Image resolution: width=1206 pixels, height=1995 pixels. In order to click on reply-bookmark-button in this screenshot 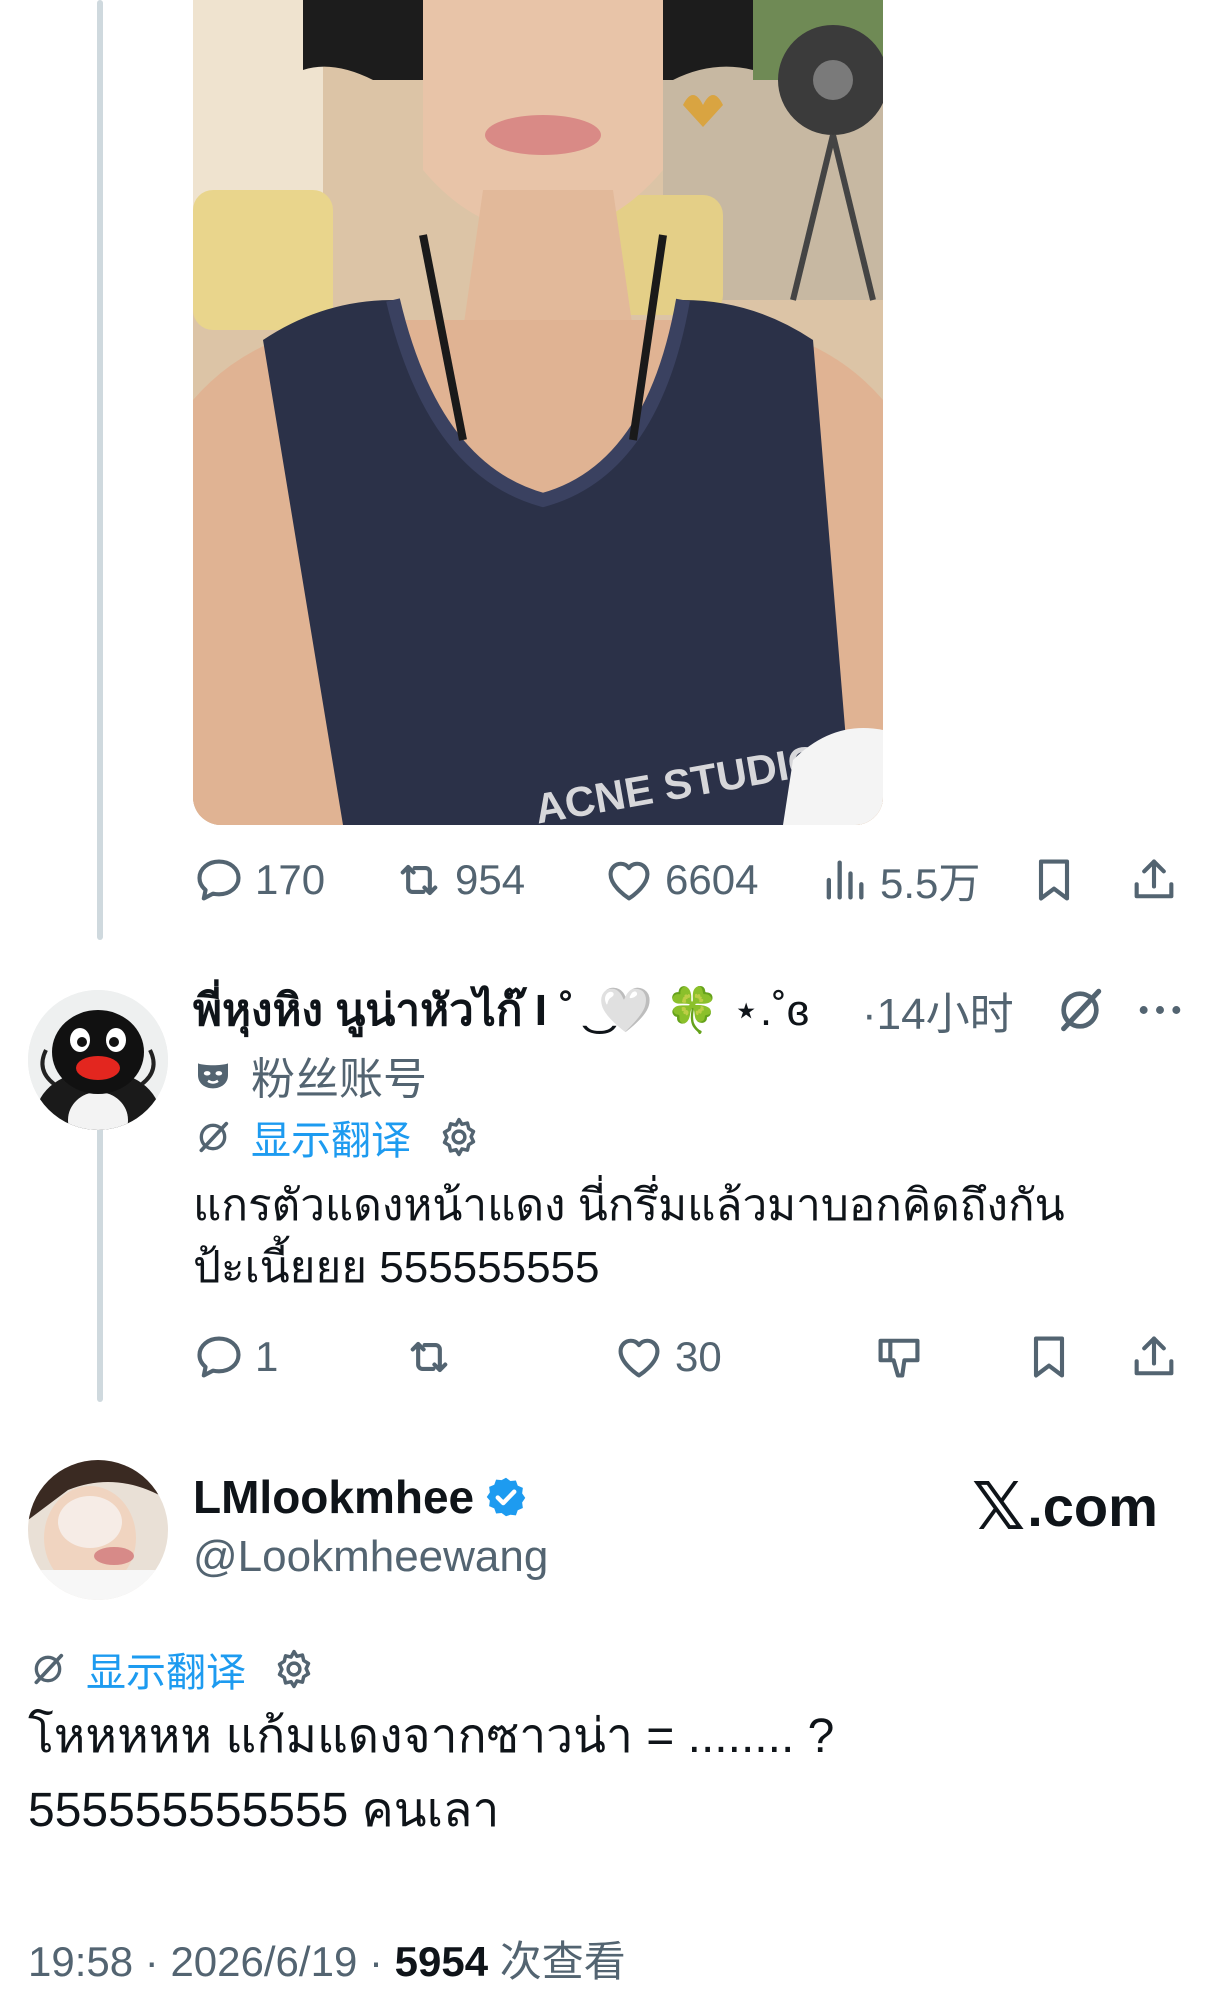, I will do `click(1049, 1357)`.